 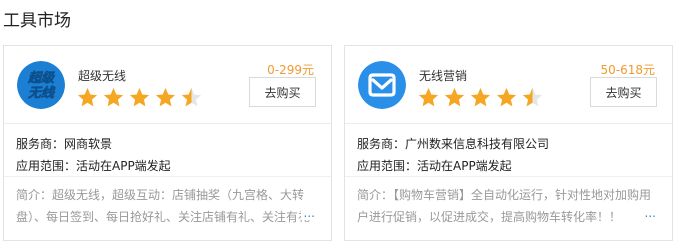 I want to click on tool-name: 超级无线, so click(x=102, y=76).